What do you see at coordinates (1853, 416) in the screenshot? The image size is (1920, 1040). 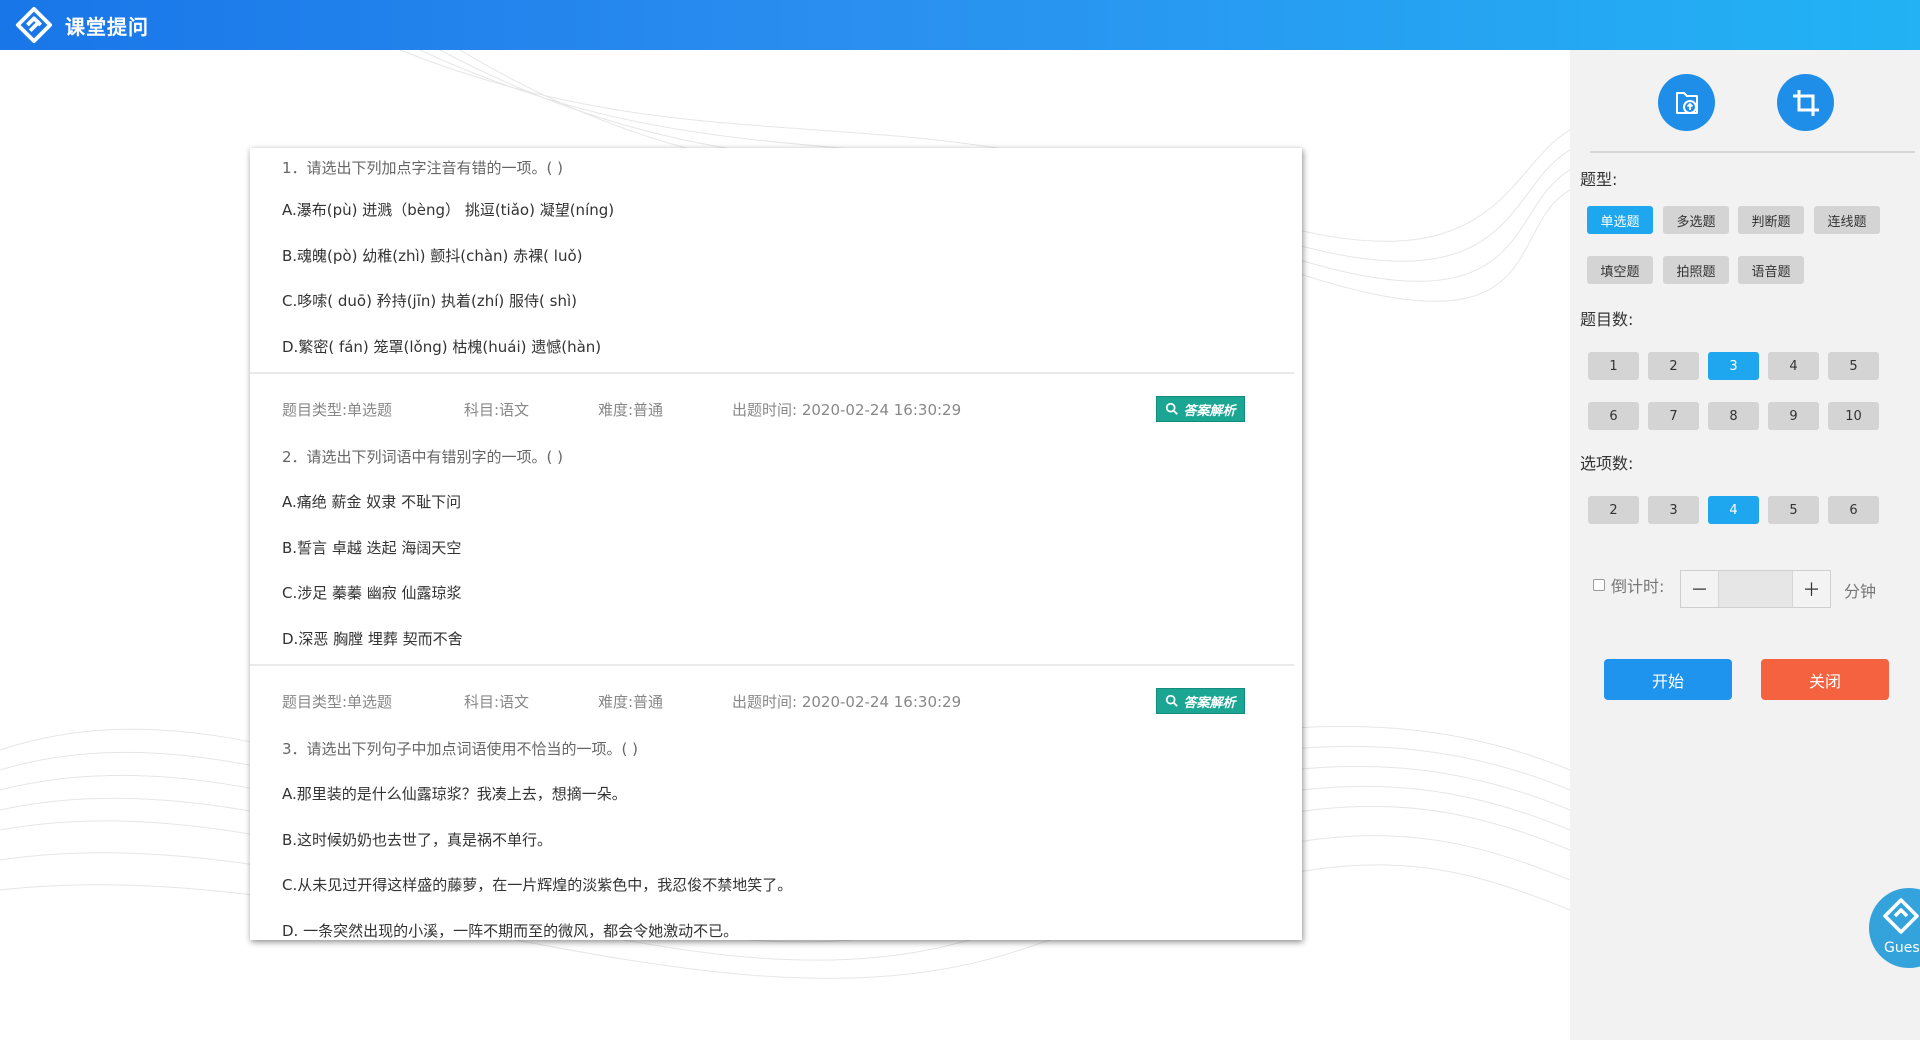 I see `count-option-10: 10` at bounding box center [1853, 416].